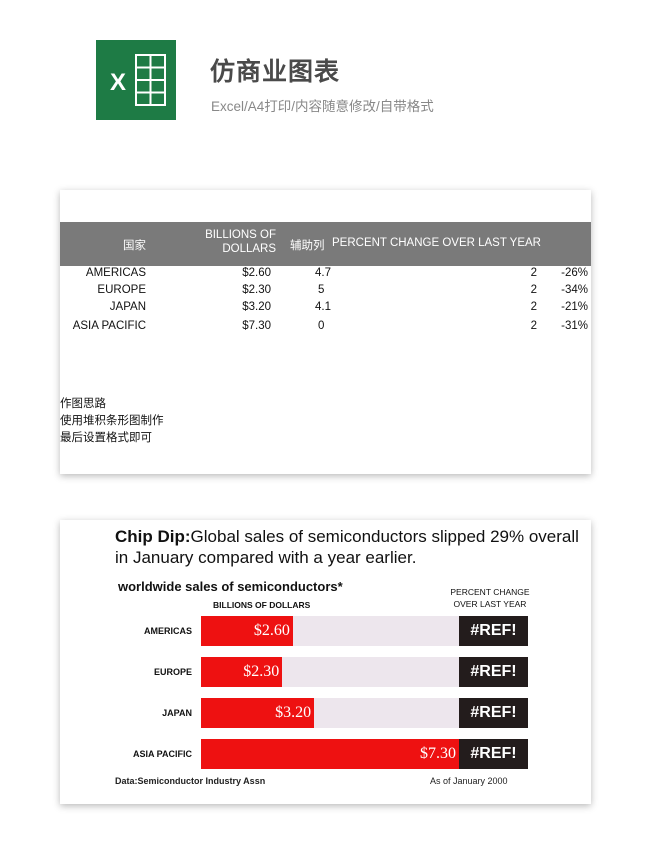 The width and height of the screenshot is (650, 865). Describe the element at coordinates (112, 421) in the screenshot. I see `note-line: 使用堆积条形图制作` at that location.